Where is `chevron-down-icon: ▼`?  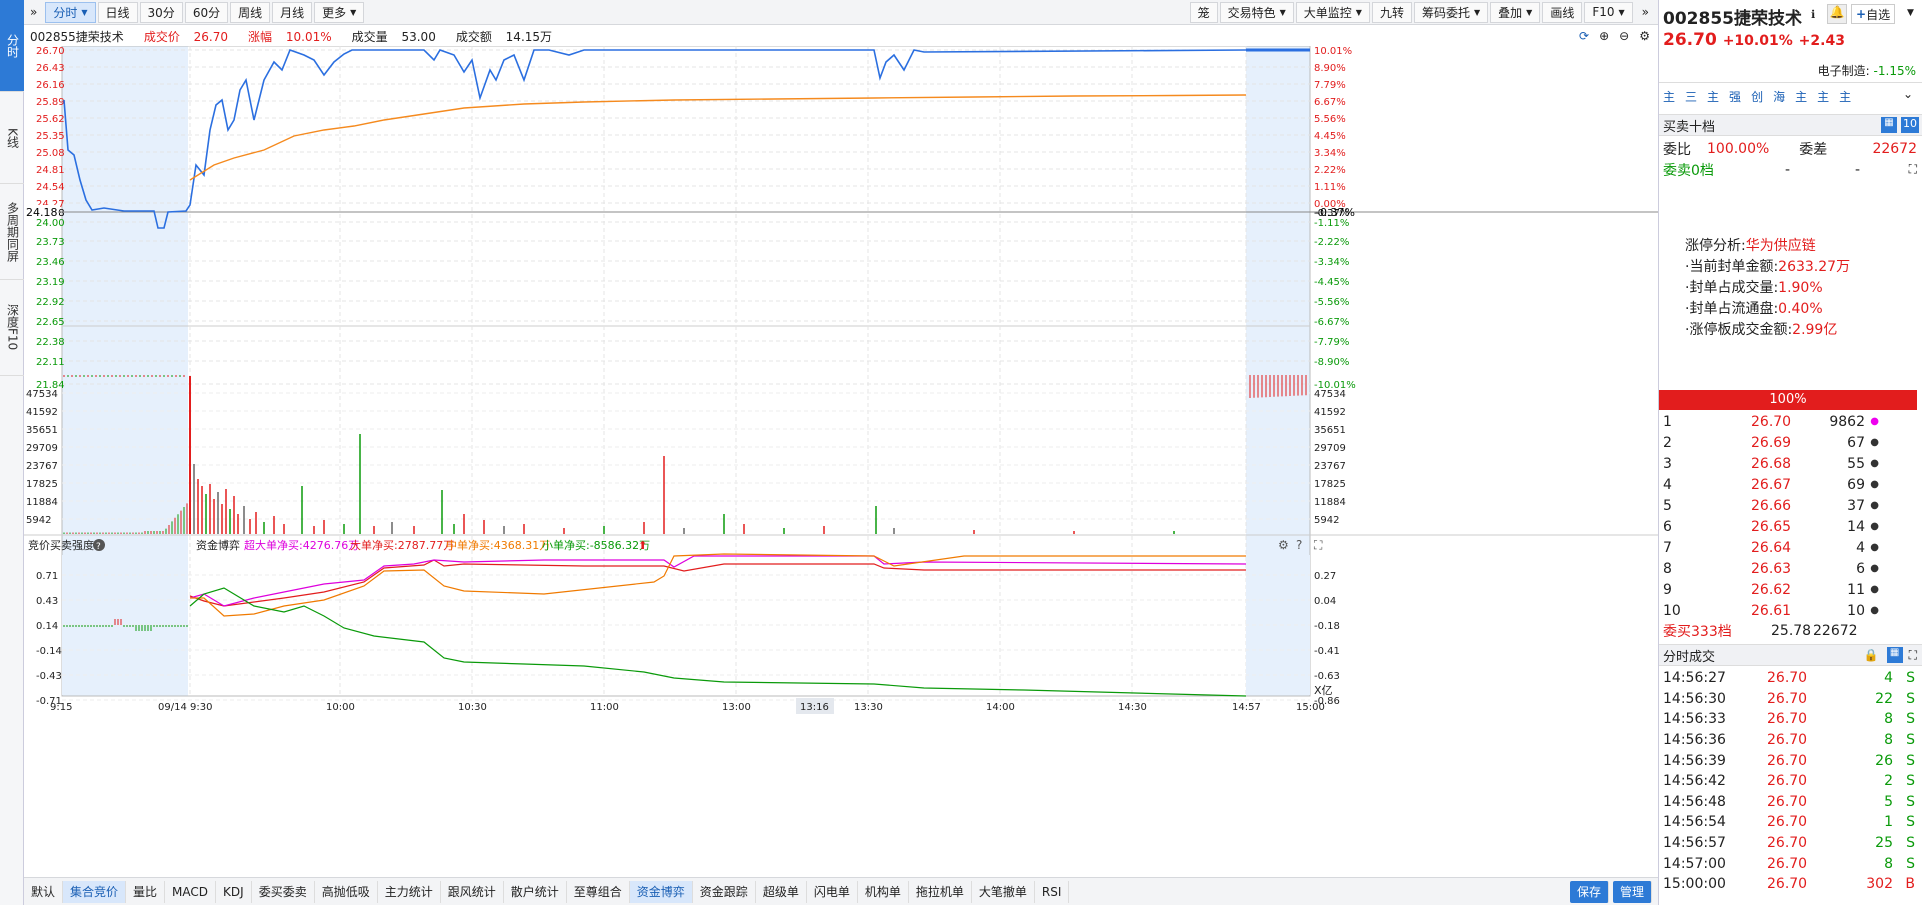
chevron-down-icon: ▼ is located at coordinates (1910, 13).